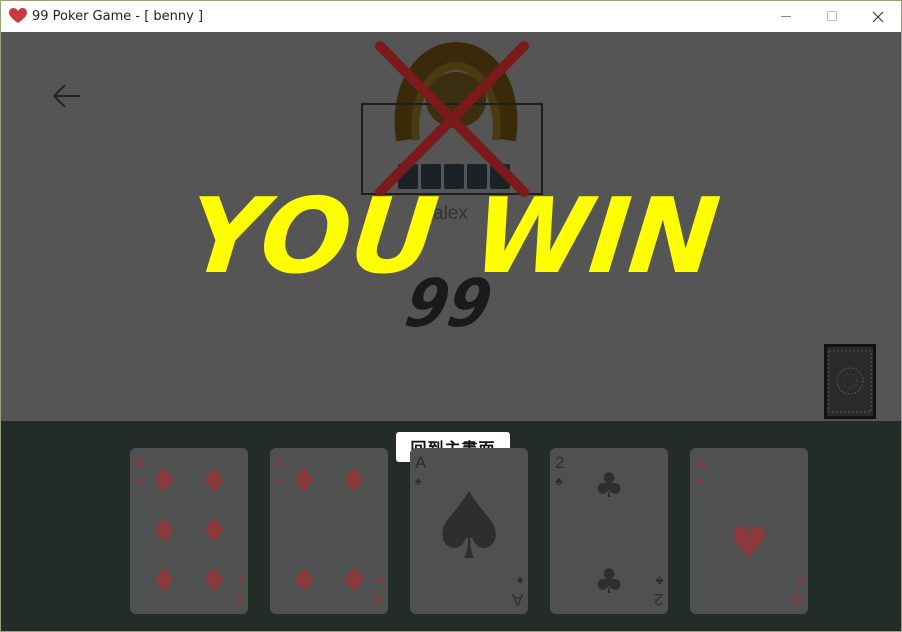 Image resolution: width=902 pixels, height=632 pixels. I want to click on maximize-button, so click(832, 16).